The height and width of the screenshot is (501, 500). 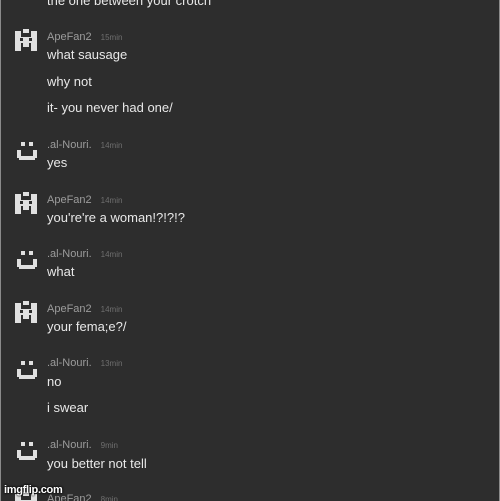 I want to click on message-text: why not, so click(x=69, y=81).